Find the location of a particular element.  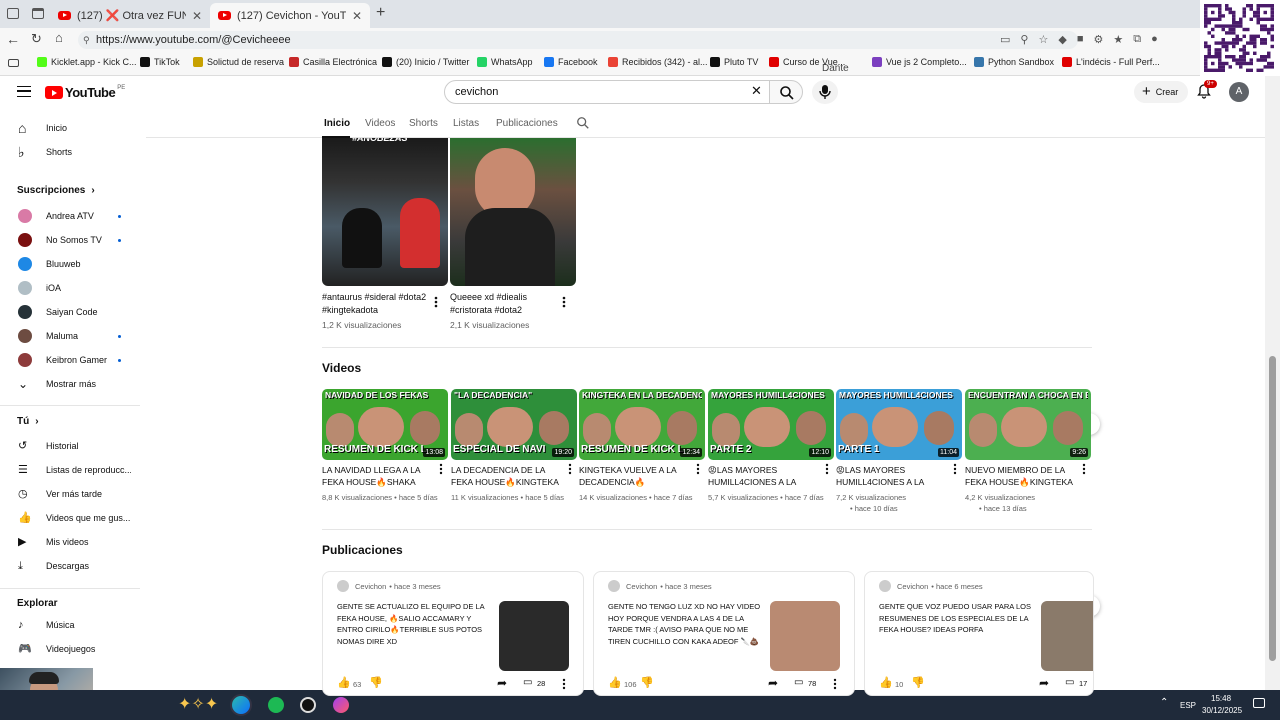

bookmark-item: WhatsApp is located at coordinates (505, 62).